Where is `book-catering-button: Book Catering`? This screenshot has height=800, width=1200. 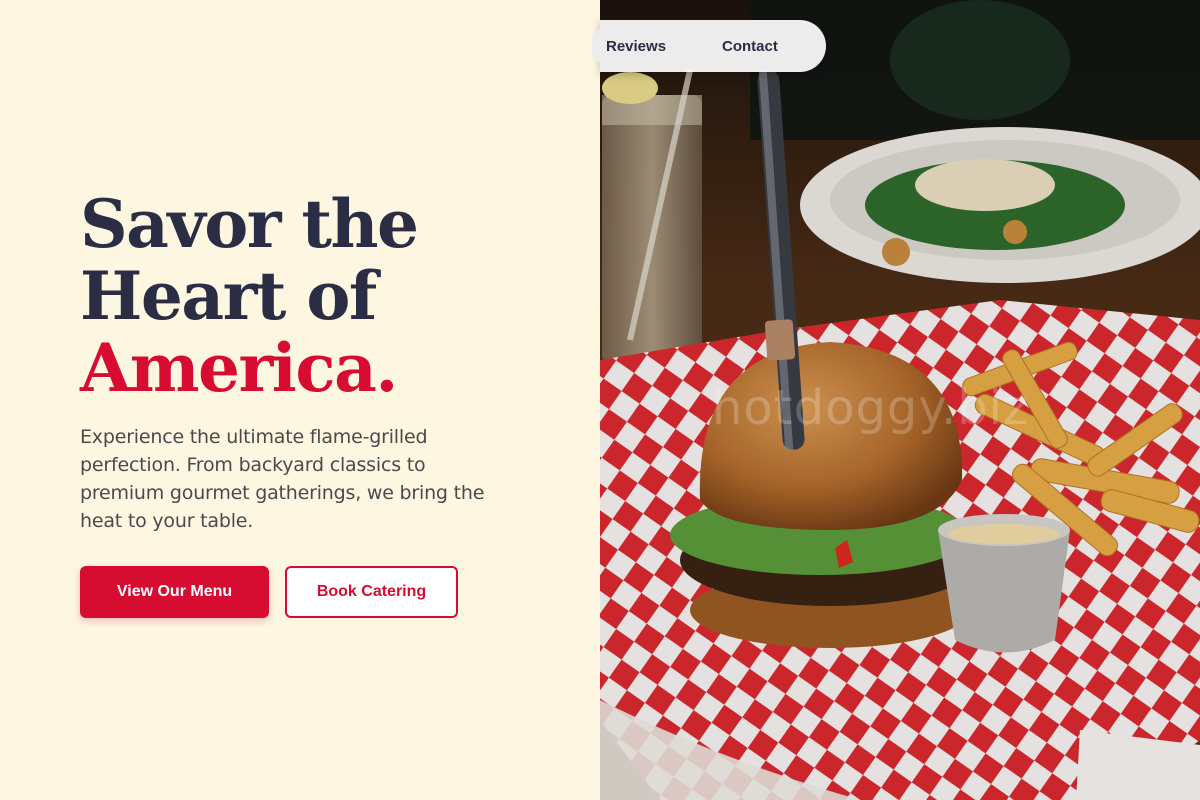
book-catering-button: Book Catering is located at coordinates (371, 592).